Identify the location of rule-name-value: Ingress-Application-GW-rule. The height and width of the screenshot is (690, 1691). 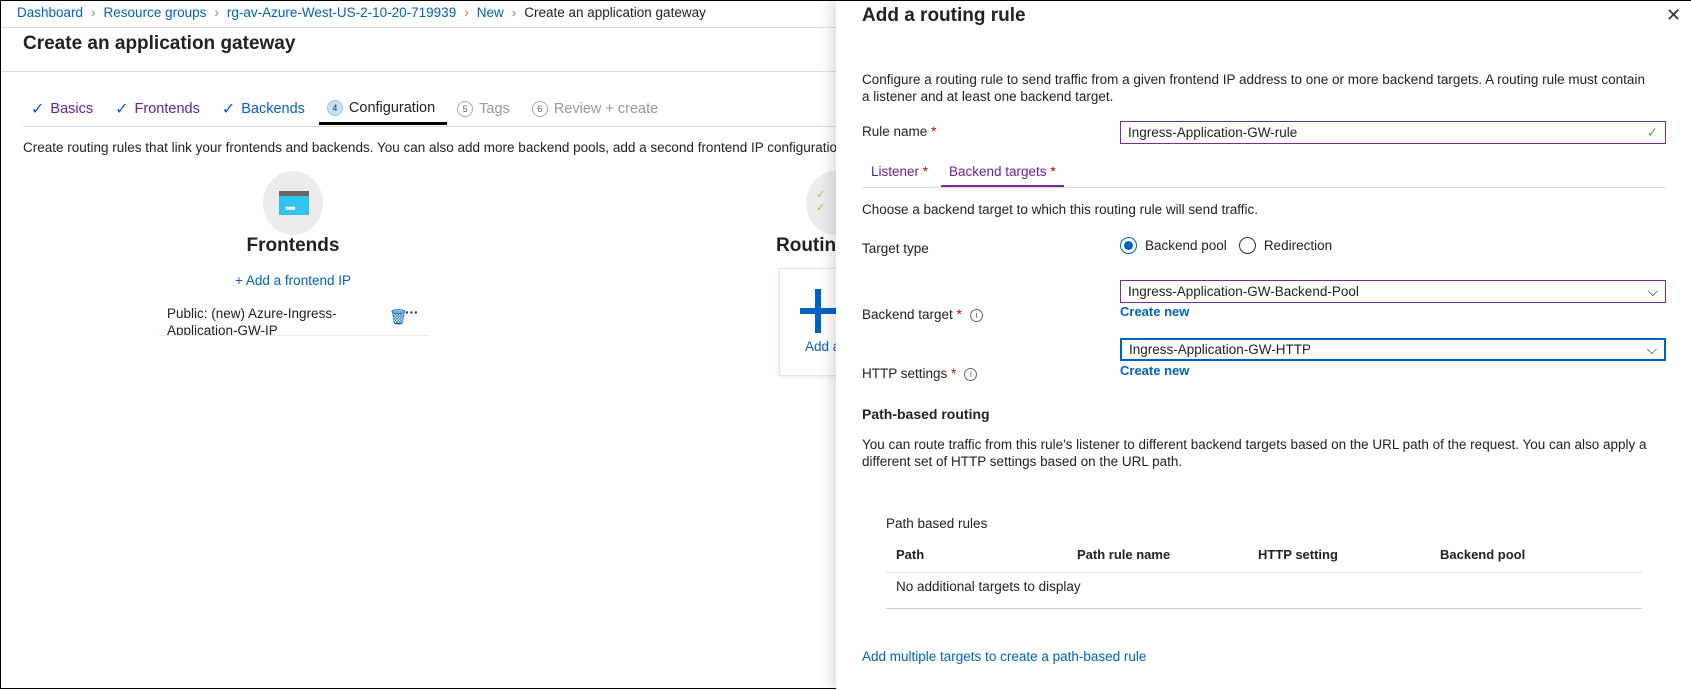
(1213, 132).